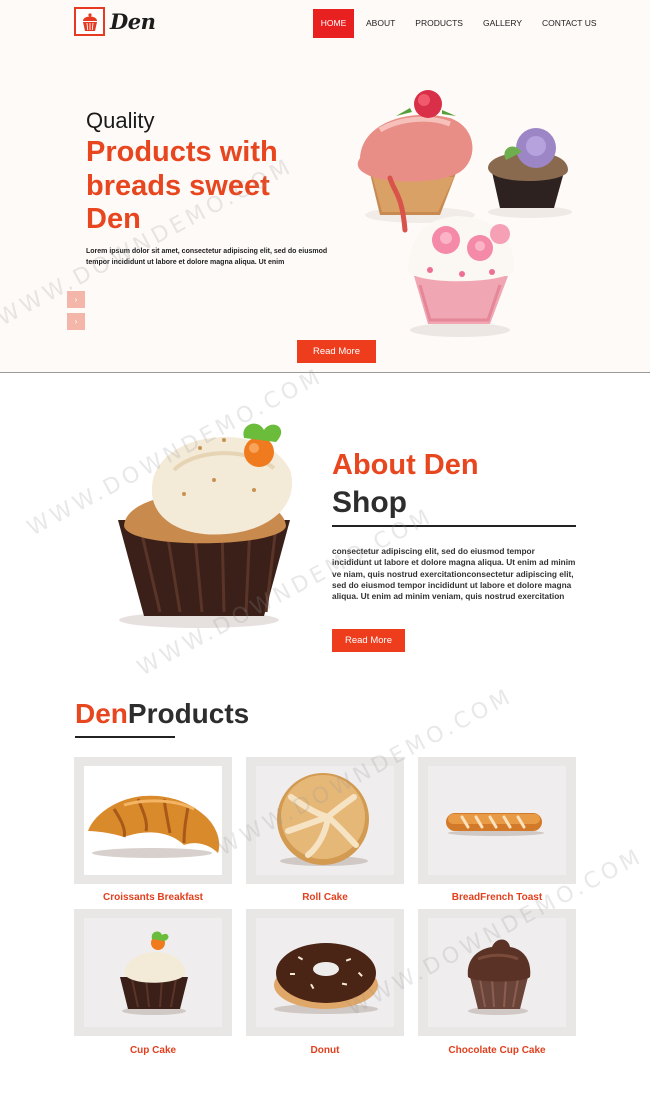  What do you see at coordinates (153, 897) in the screenshot?
I see `product-label-croissant: Croissants Breakfast` at bounding box center [153, 897].